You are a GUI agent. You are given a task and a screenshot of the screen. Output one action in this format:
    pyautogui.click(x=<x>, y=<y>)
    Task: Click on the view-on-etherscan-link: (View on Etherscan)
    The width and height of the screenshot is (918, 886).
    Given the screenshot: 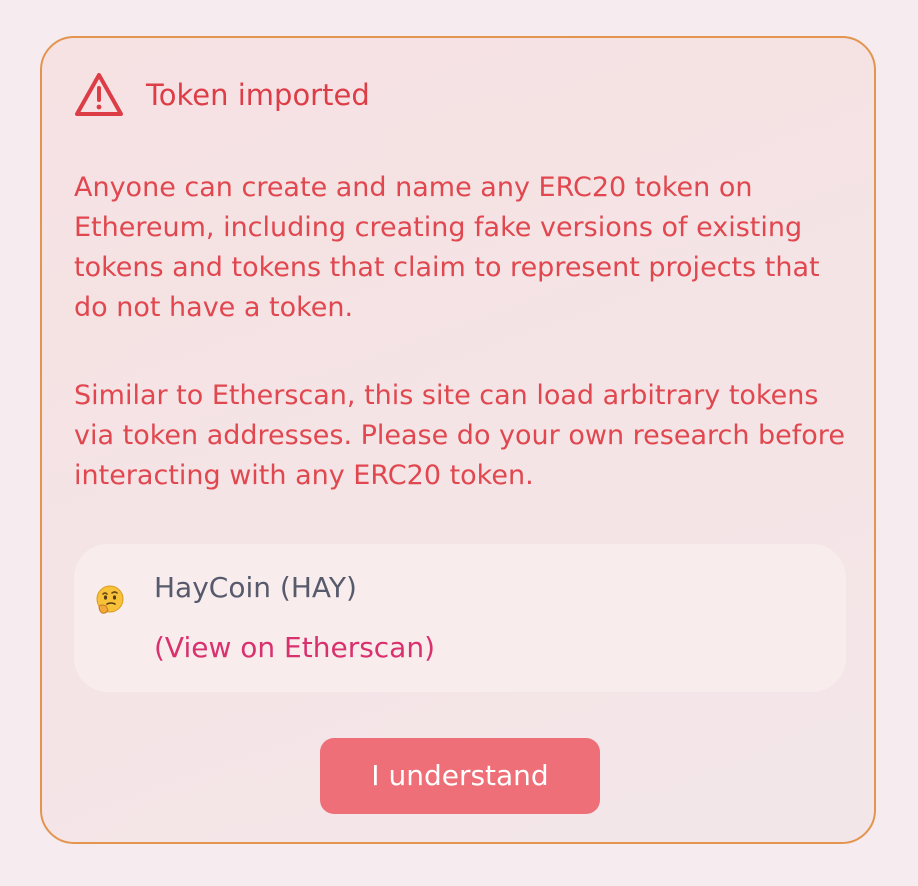 What is the action you would take?
    pyautogui.click(x=294, y=648)
    